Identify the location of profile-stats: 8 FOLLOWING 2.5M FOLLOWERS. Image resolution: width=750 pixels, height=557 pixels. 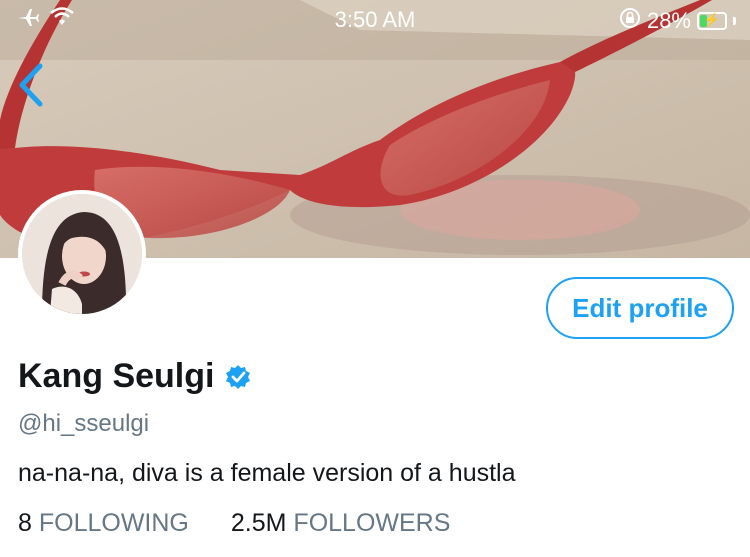
(234, 523).